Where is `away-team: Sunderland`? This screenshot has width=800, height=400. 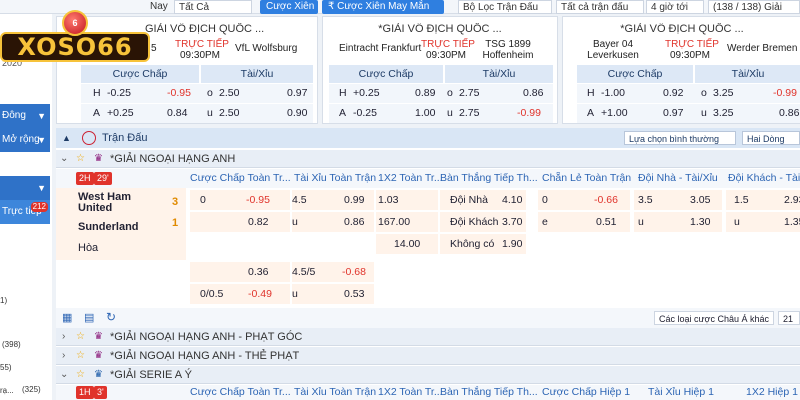
away-team: Sunderland is located at coordinates (108, 227).